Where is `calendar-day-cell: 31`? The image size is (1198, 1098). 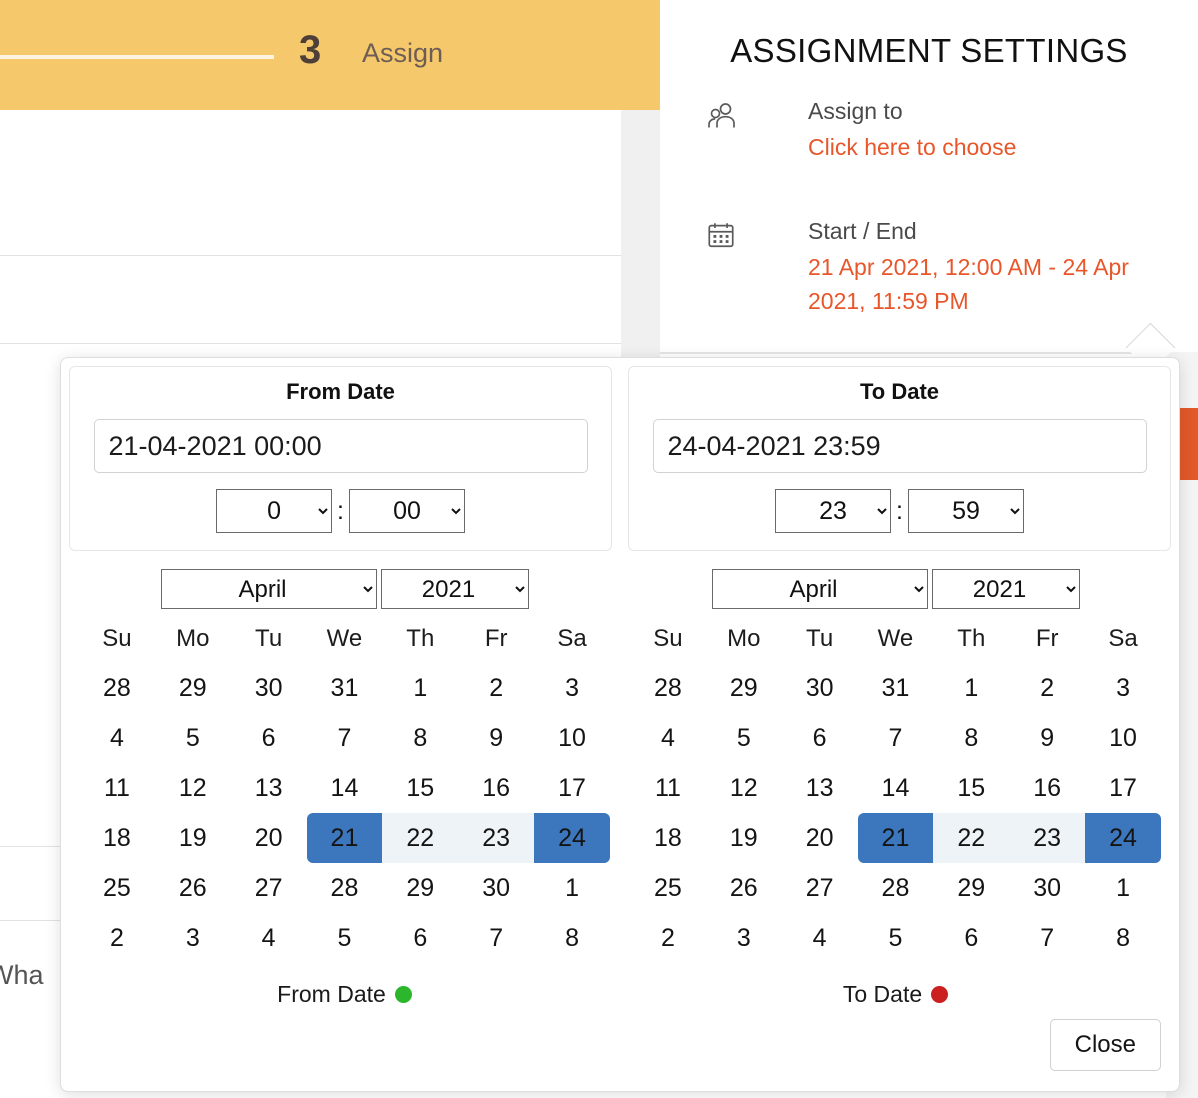
calendar-day-cell: 31 is located at coordinates (344, 687).